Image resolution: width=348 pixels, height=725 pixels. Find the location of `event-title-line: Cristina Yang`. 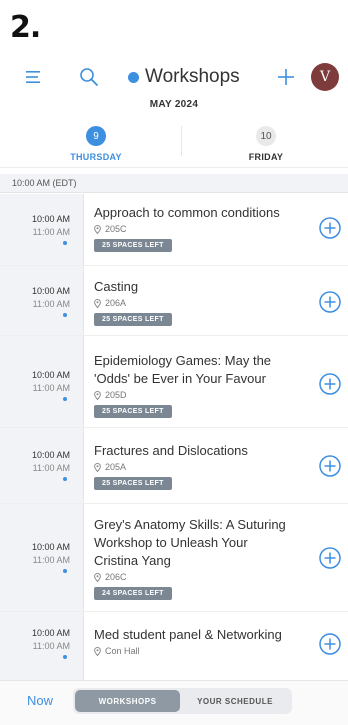

event-title-line: Cristina Yang is located at coordinates (132, 560).